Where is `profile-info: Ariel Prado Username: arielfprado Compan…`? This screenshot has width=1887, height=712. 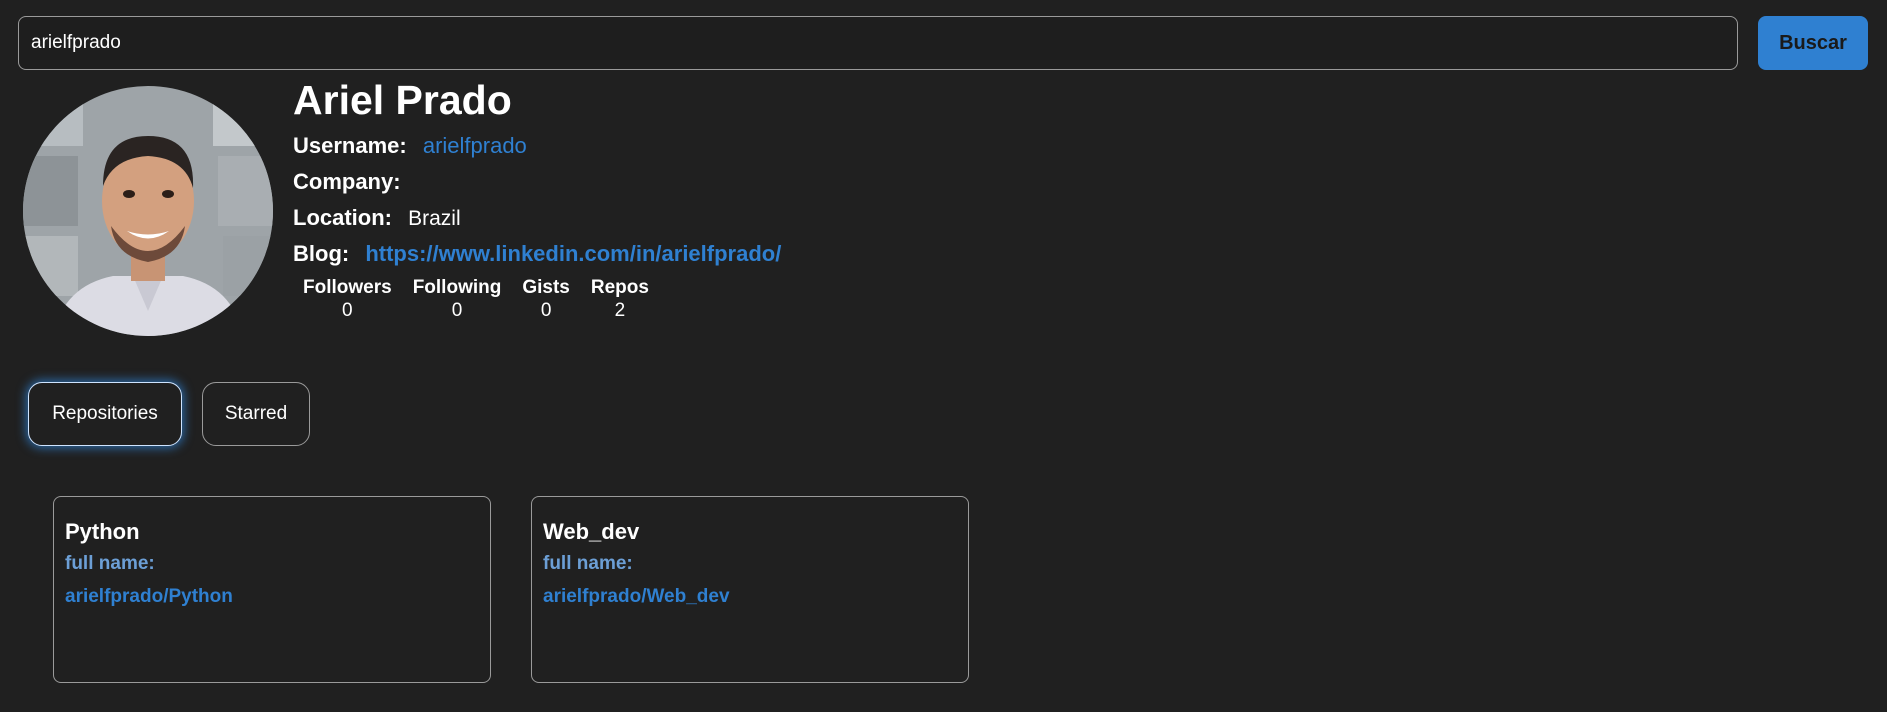 profile-info: Ariel Prado Username: arielfprado Compan… is located at coordinates (537, 197).